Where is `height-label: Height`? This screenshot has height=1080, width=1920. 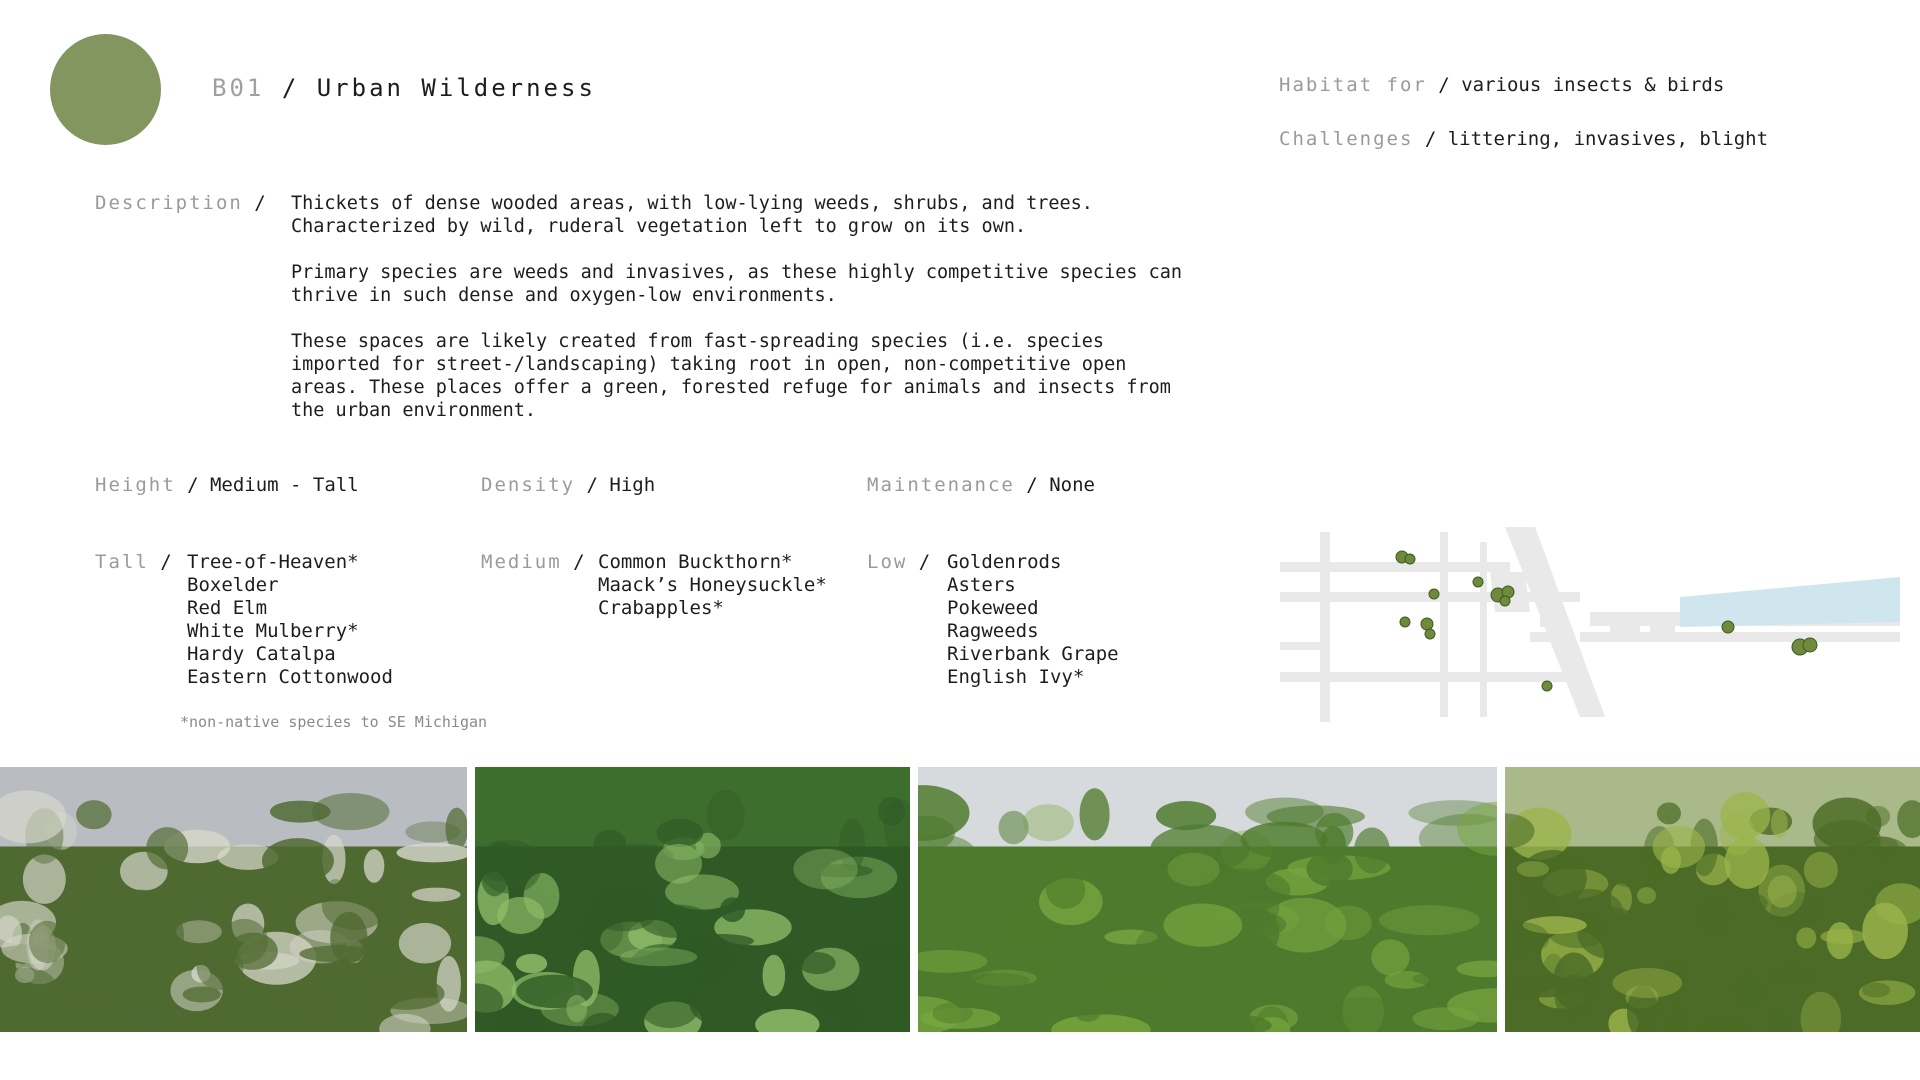 height-label: Height is located at coordinates (135, 485).